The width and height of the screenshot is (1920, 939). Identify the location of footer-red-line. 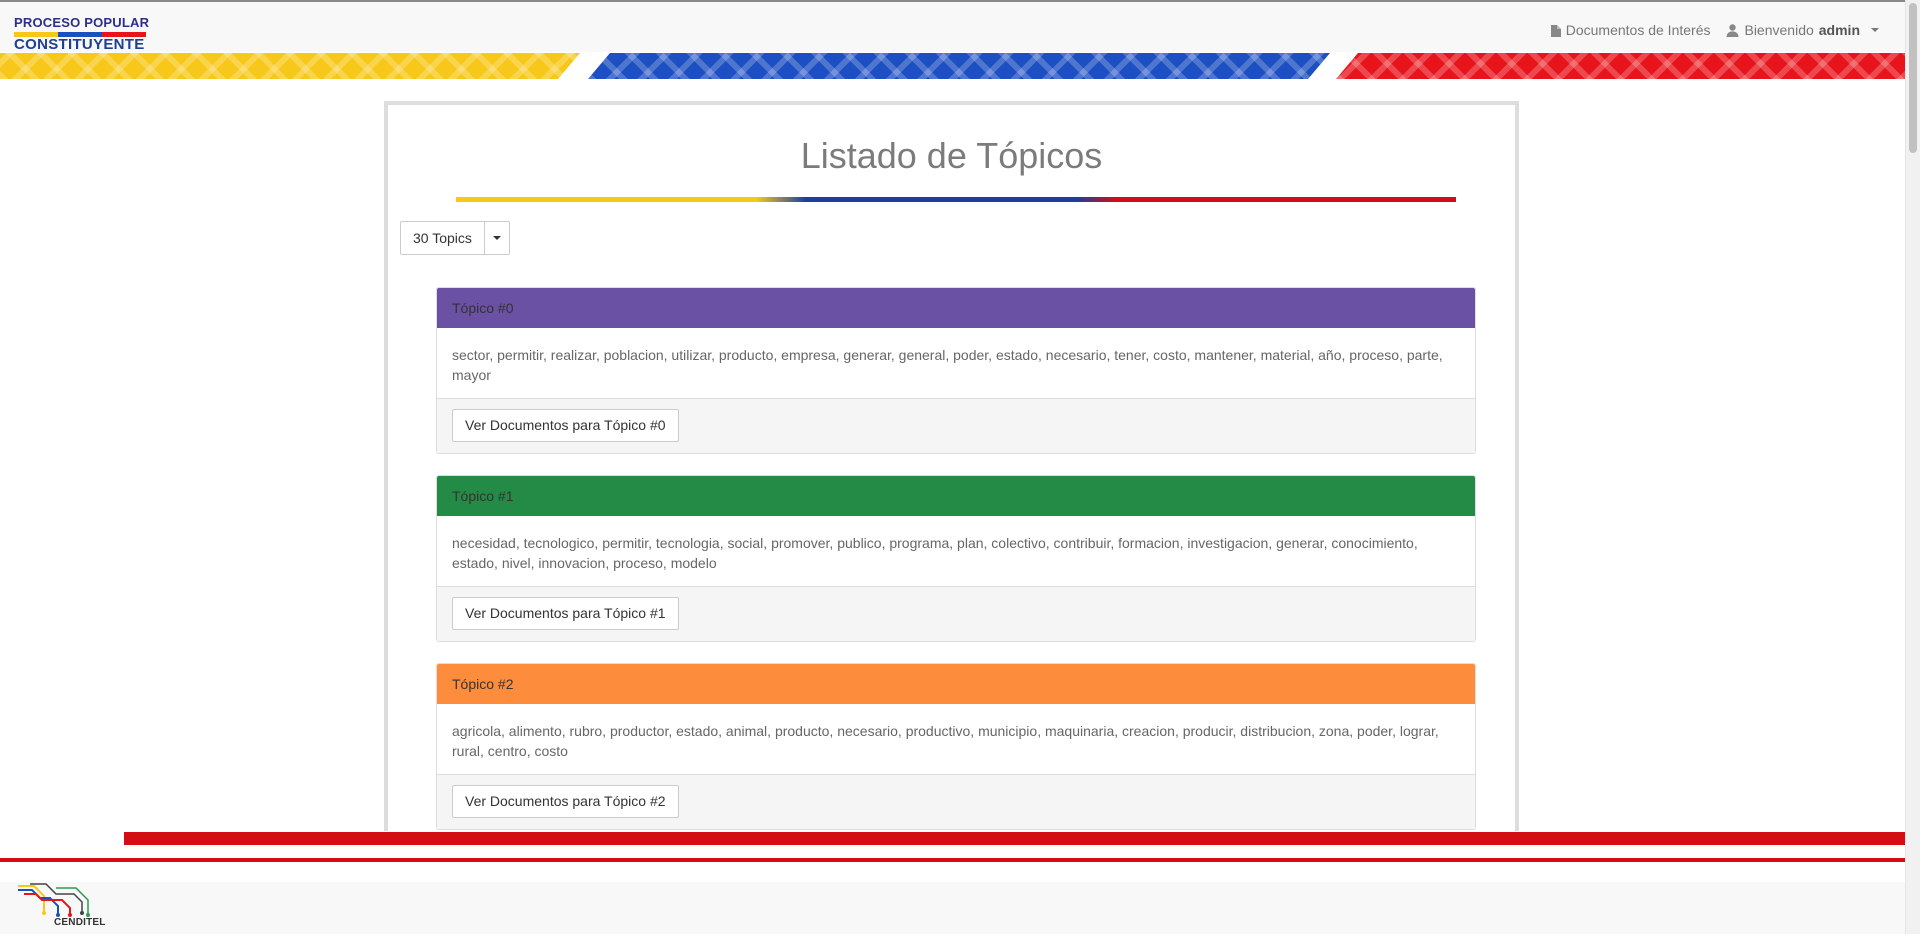
(952, 860).